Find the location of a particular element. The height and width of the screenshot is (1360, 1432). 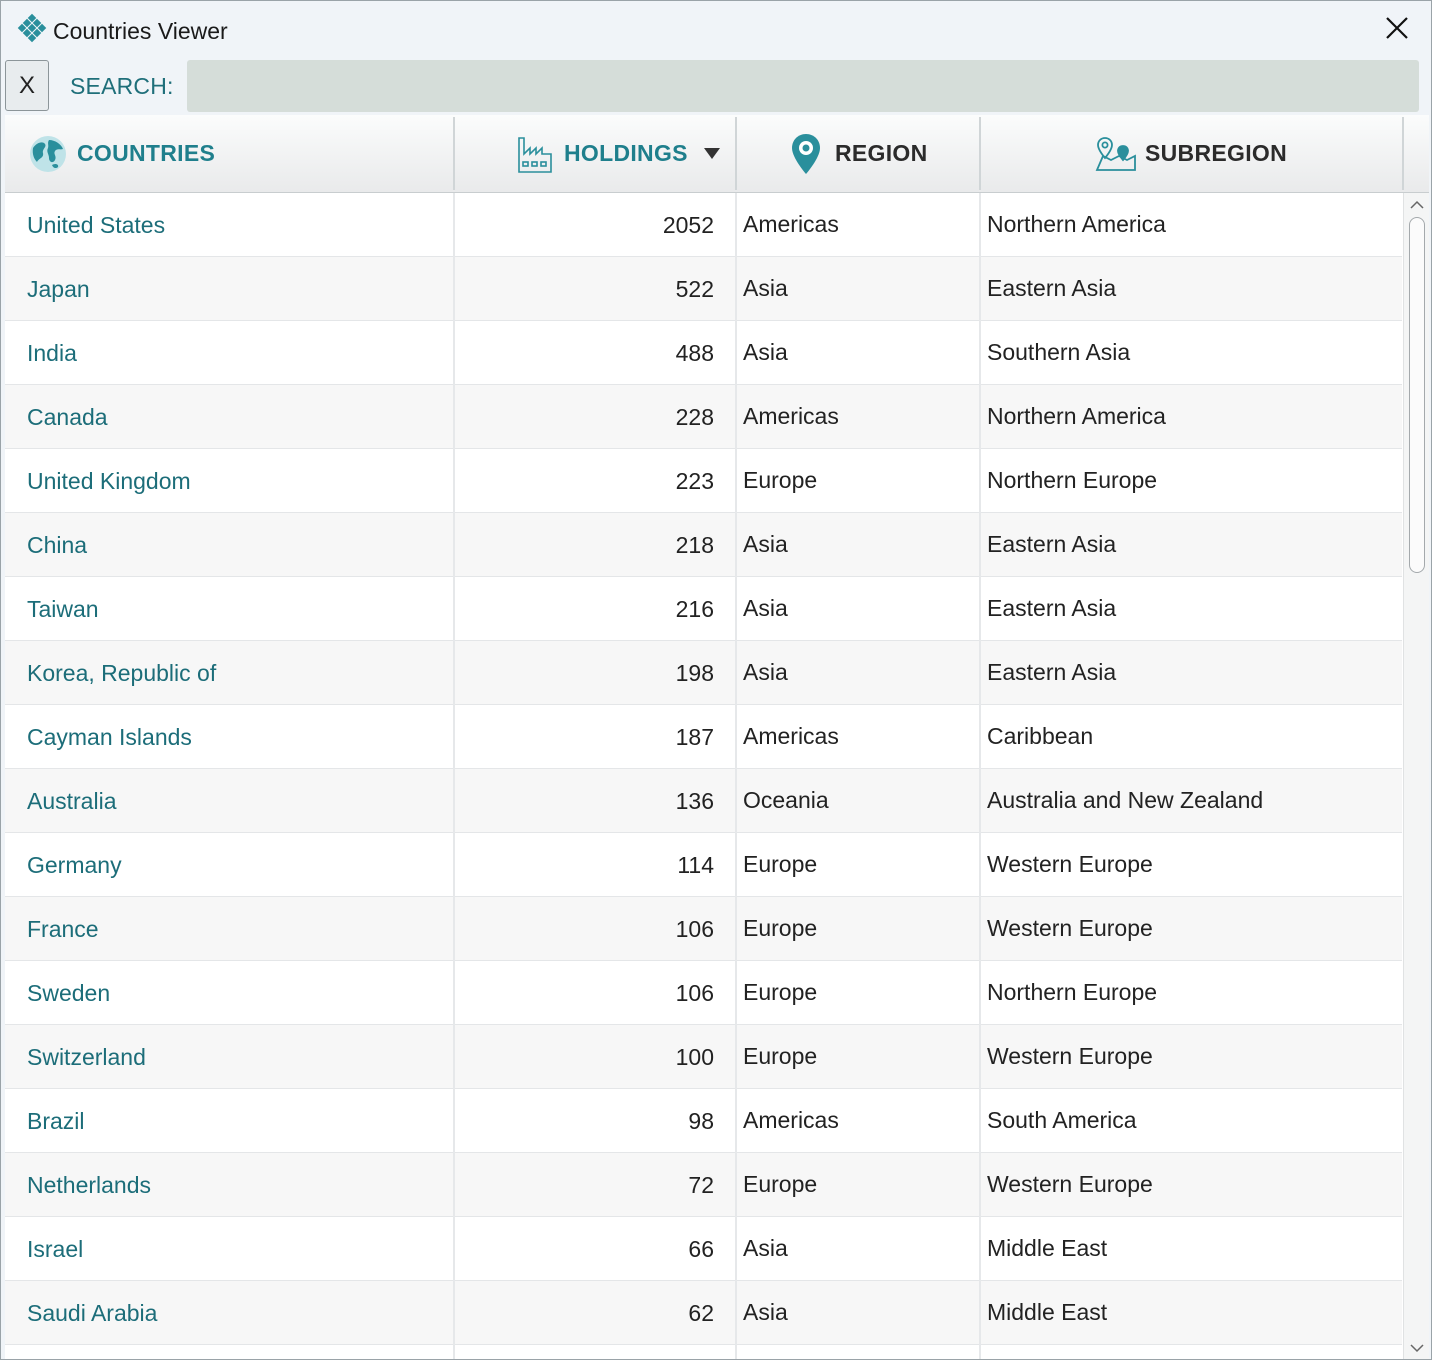

table-row: Cayman Islands 187 Americas Caribbean is located at coordinates (703, 737).